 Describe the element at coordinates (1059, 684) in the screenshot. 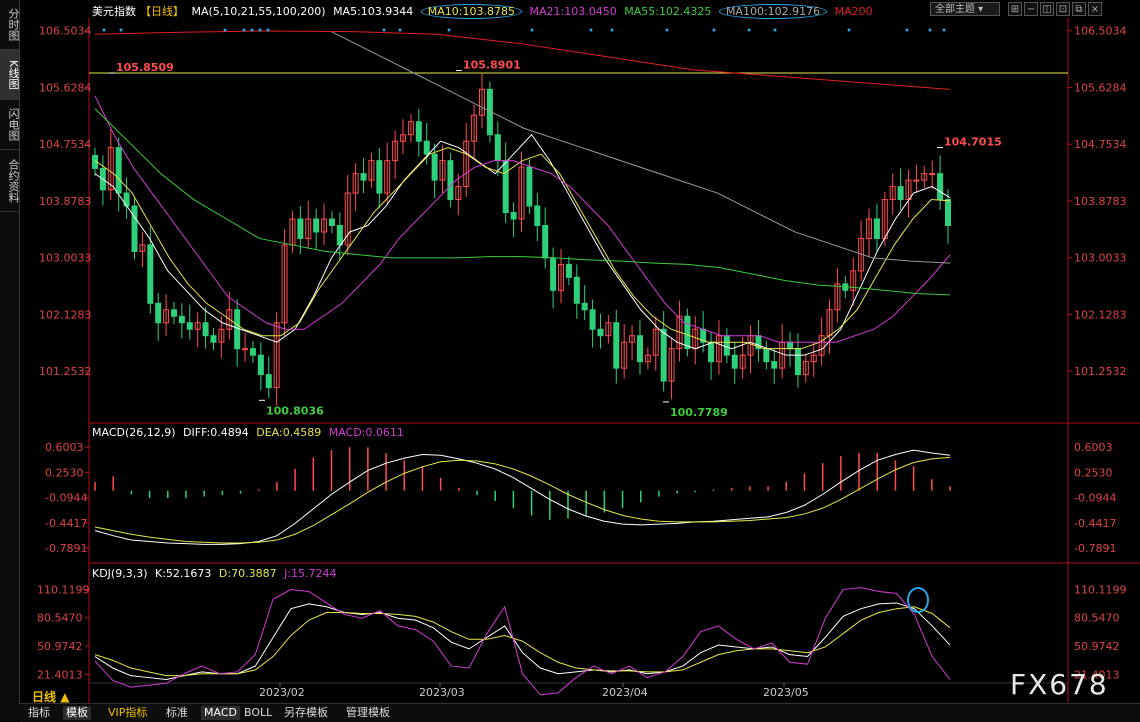

I see `watermark-logo: FX678` at that location.